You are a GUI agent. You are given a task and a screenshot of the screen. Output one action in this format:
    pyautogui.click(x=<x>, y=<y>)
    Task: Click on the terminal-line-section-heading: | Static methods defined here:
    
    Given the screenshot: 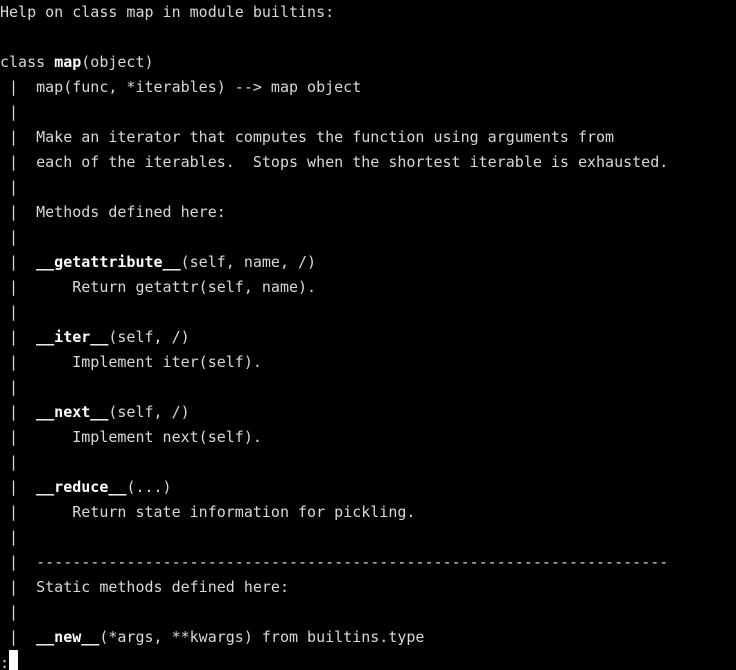 What is the action you would take?
    pyautogui.click(x=144, y=587)
    